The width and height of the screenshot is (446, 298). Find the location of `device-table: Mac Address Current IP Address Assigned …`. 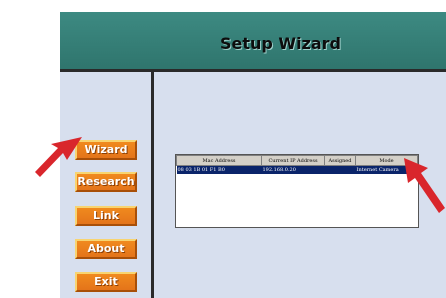

device-table: Mac Address Current IP Address Assigned … is located at coordinates (297, 164).